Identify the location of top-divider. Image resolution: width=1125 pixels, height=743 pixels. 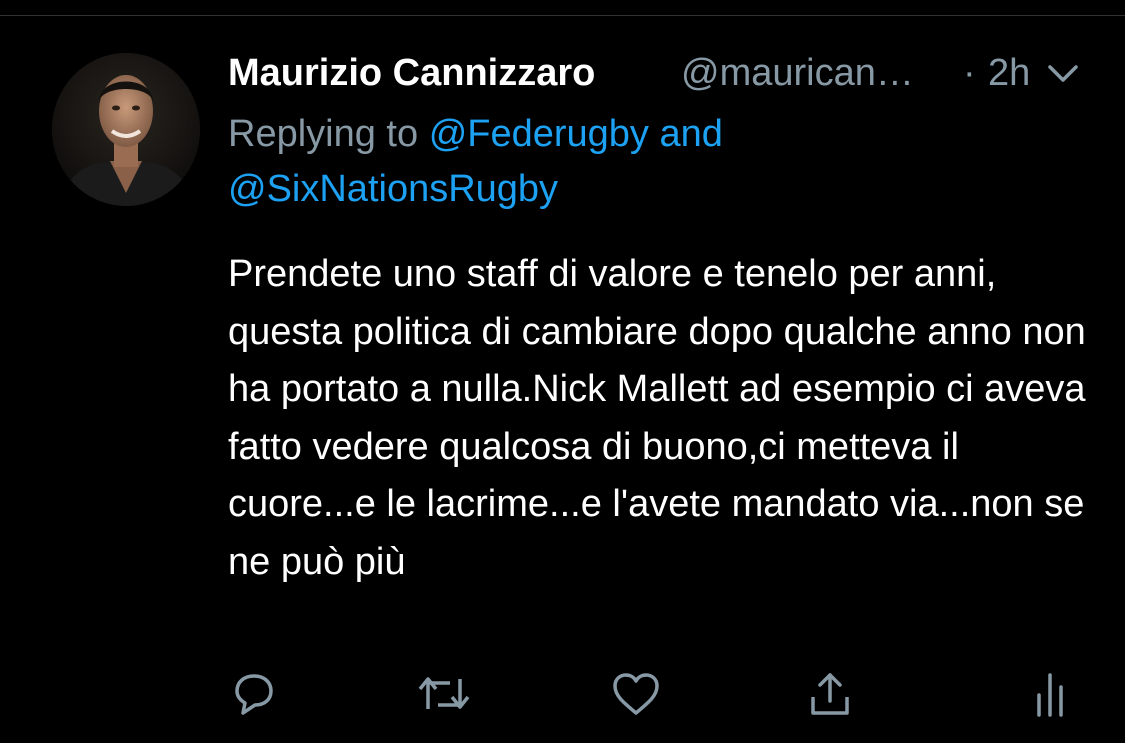
(562, 8).